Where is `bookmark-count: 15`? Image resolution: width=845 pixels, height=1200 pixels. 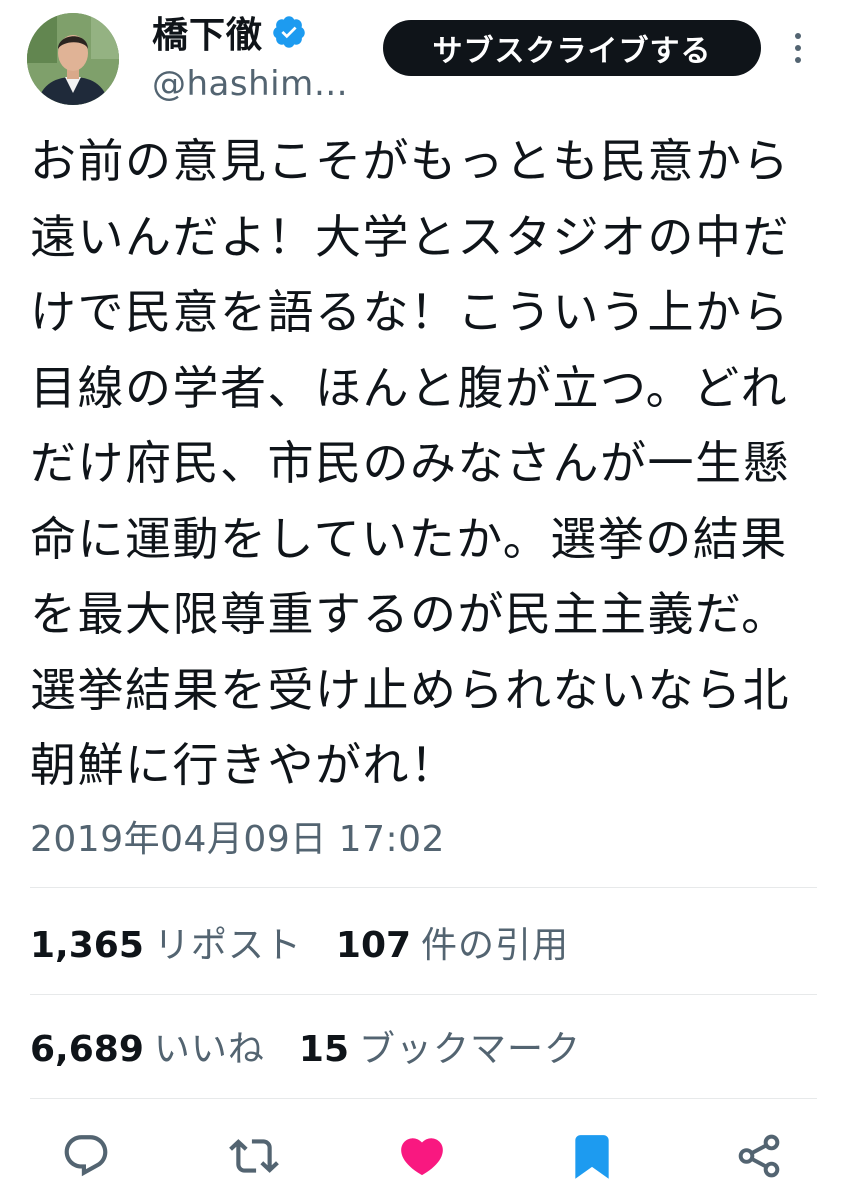
bookmark-count: 15 is located at coordinates (323, 1049).